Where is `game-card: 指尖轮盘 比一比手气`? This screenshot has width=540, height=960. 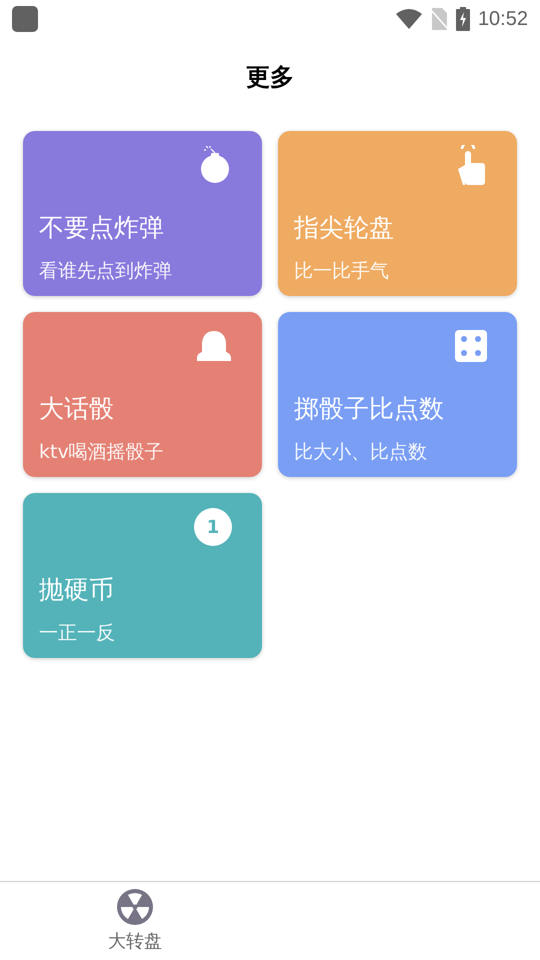
game-card: 指尖轮盘 比一比手气 is located at coordinates (397, 213).